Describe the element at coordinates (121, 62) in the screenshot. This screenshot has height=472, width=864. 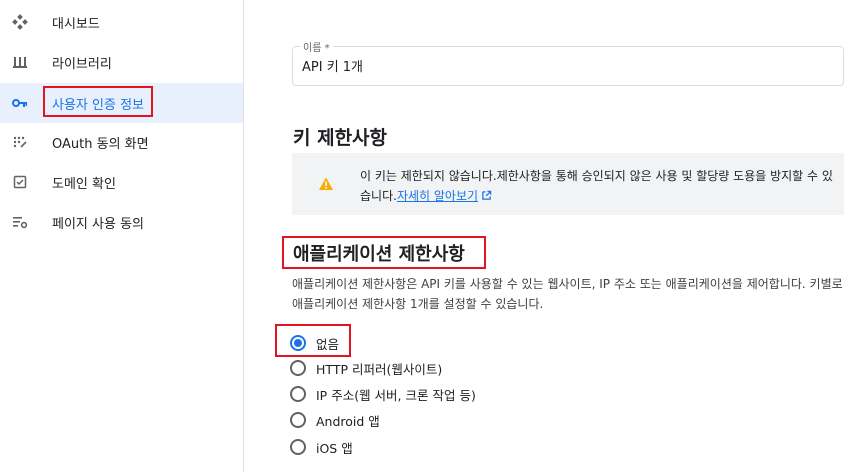
I see `sidebar-item-library: 라이브러리` at that location.